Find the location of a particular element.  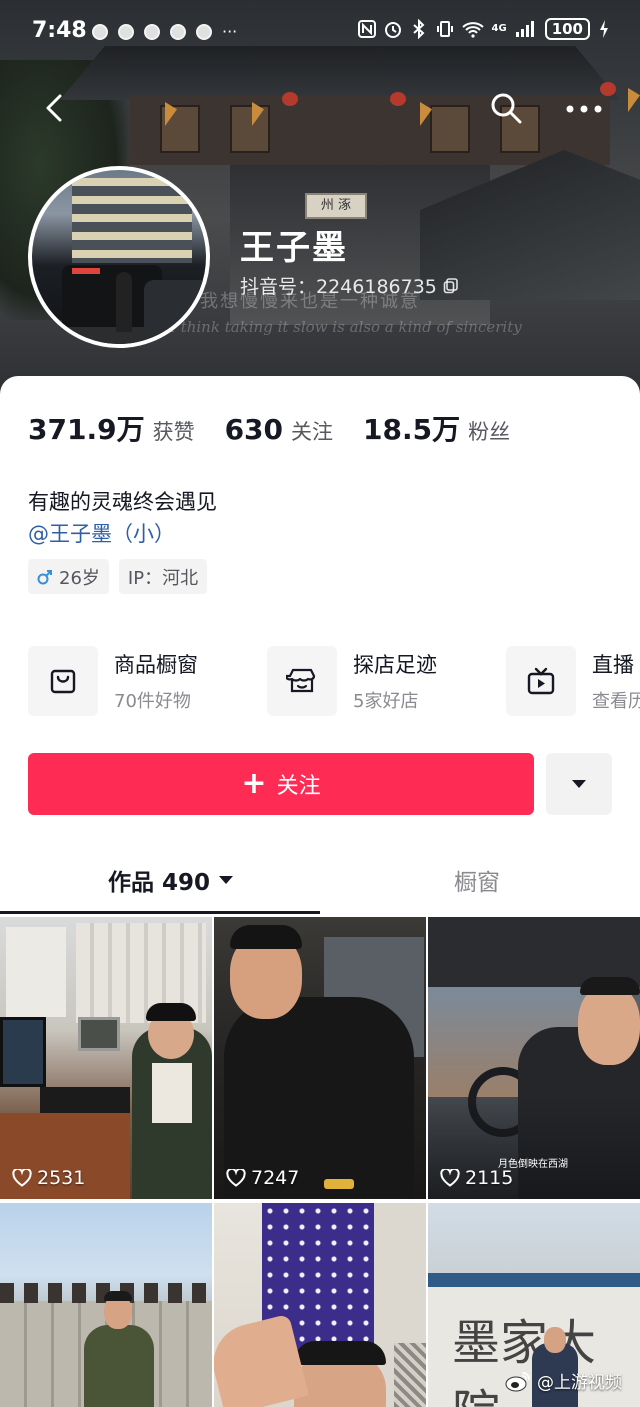

feature-subtitle: 查看历 is located at coordinates (616, 701).